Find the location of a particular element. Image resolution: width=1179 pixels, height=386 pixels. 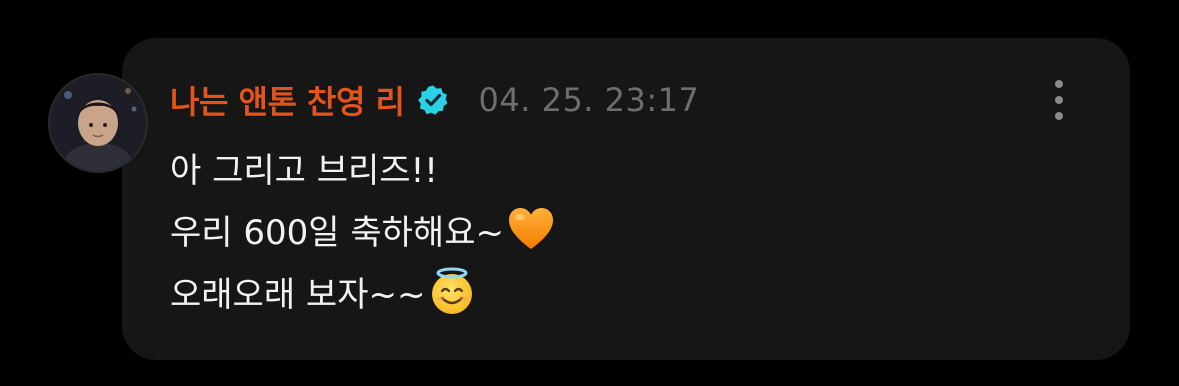

avatar is located at coordinates (98, 123).